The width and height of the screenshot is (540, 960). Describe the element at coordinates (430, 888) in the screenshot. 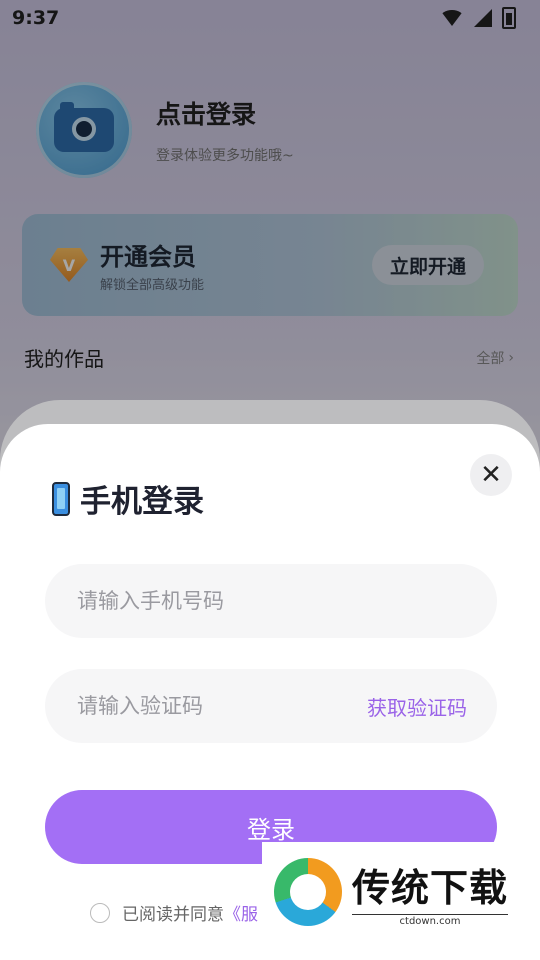

I see `watermark-brand: 传统下载` at that location.